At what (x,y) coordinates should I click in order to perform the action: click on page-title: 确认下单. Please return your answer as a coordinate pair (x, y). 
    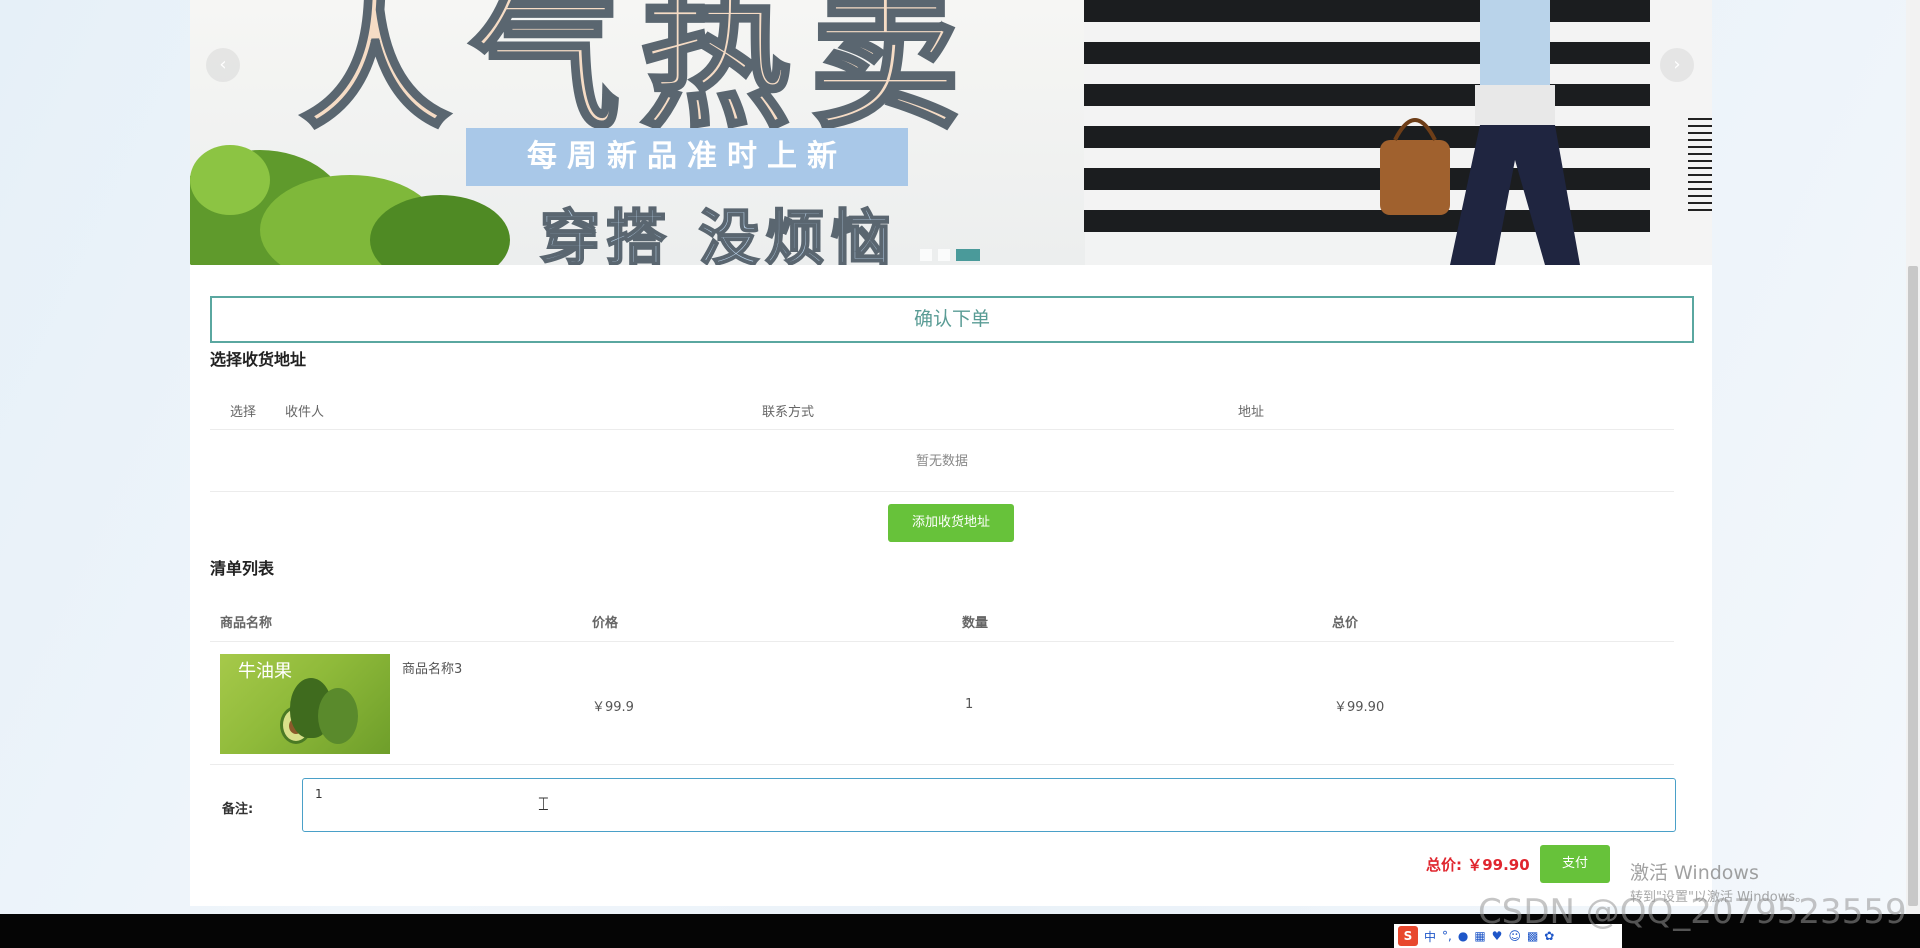
    Looking at the image, I should click on (952, 319).